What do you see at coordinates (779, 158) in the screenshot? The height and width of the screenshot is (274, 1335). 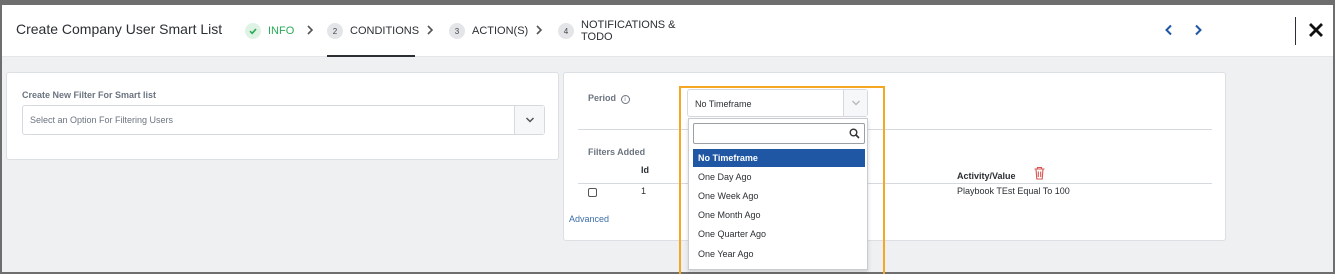 I see `dropdown-option: No Timeframe` at bounding box center [779, 158].